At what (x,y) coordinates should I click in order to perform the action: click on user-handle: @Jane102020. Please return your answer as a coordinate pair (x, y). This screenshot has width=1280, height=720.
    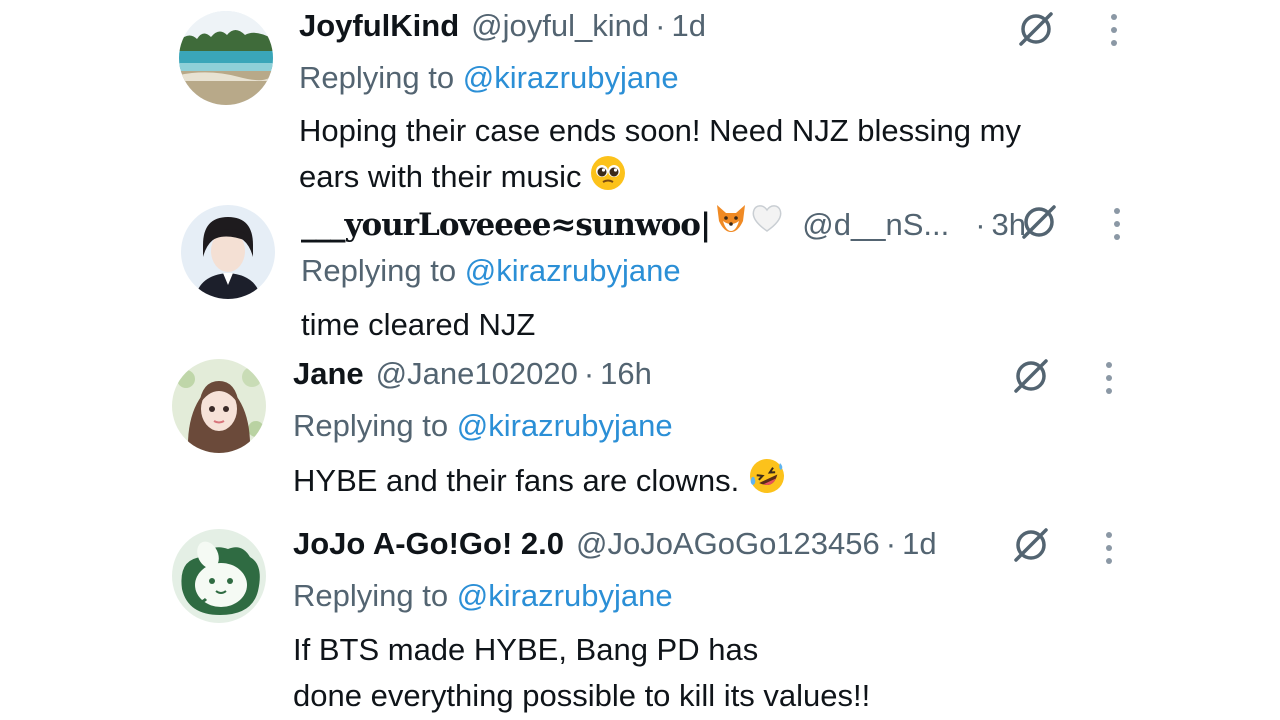
    Looking at the image, I should click on (477, 374).